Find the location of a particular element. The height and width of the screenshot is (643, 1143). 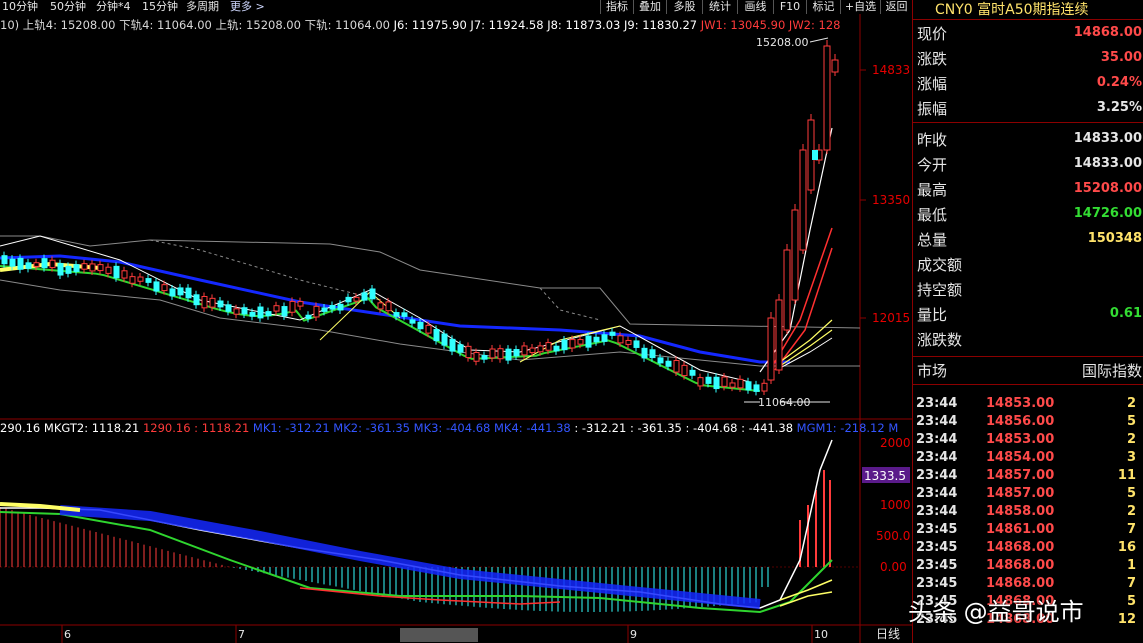

add-watchlist-button: +自选 is located at coordinates (860, 7).